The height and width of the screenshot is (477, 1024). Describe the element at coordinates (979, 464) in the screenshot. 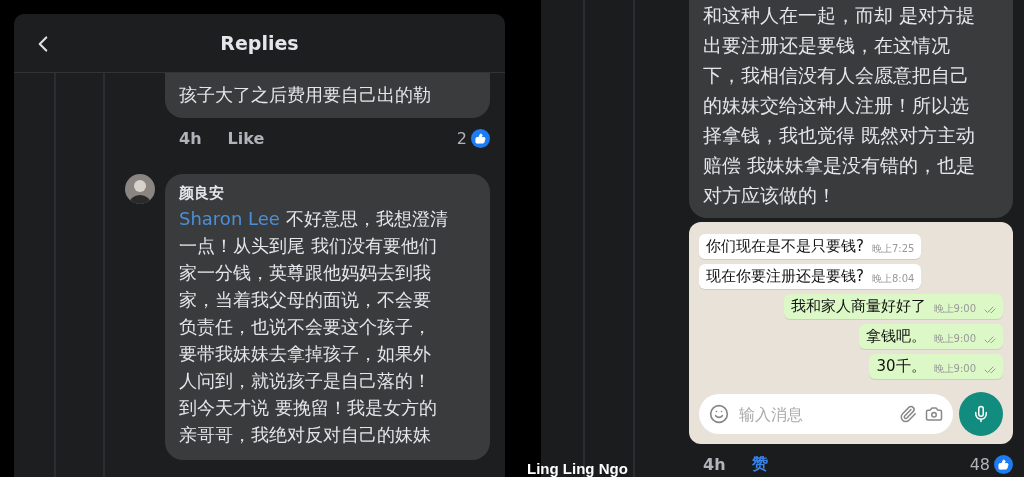

I see `reaction-count: 48` at that location.